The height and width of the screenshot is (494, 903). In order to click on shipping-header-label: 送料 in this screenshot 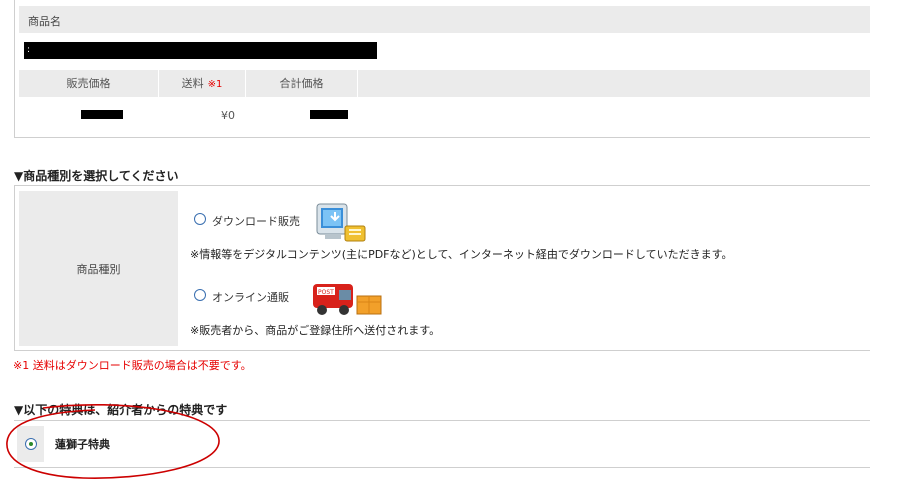, I will do `click(192, 83)`.